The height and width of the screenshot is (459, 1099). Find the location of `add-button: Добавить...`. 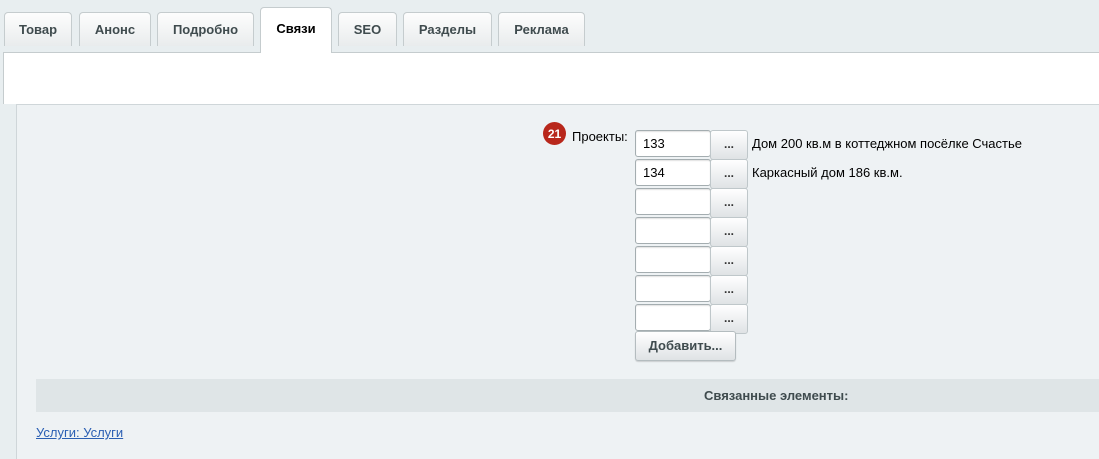

add-button: Добавить... is located at coordinates (685, 346).